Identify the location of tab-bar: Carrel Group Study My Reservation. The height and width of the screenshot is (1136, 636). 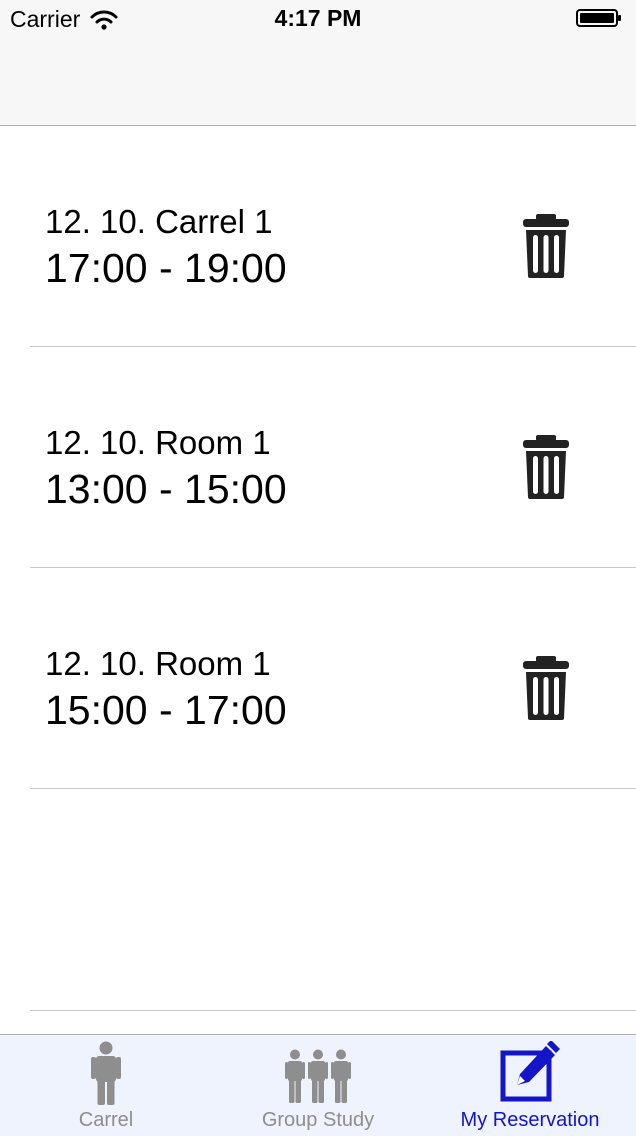
(318, 1085).